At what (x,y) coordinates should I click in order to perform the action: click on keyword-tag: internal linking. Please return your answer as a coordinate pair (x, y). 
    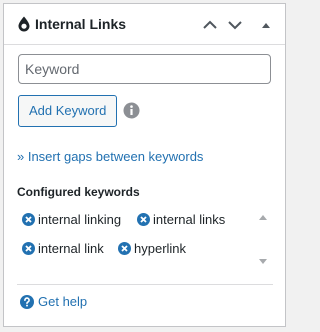
    Looking at the image, I should click on (71, 219).